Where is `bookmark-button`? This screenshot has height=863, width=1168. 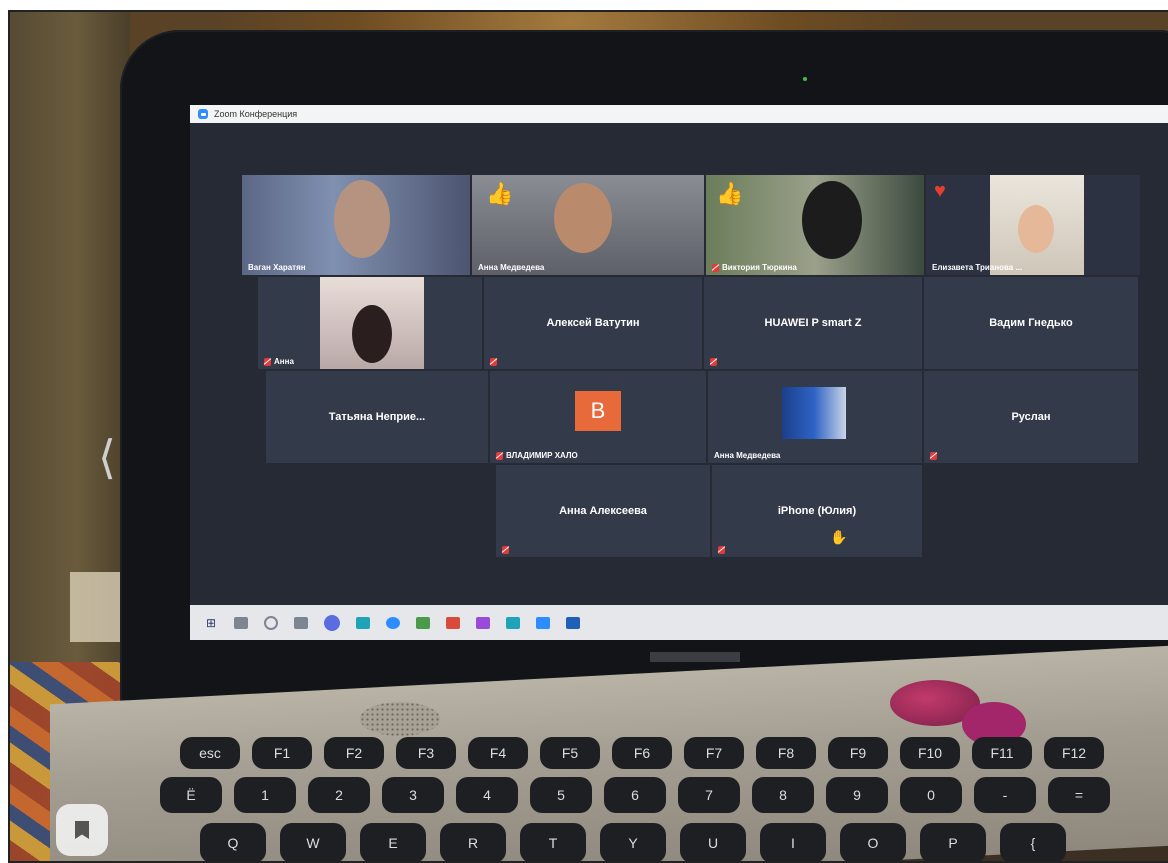
bookmark-button is located at coordinates (82, 830).